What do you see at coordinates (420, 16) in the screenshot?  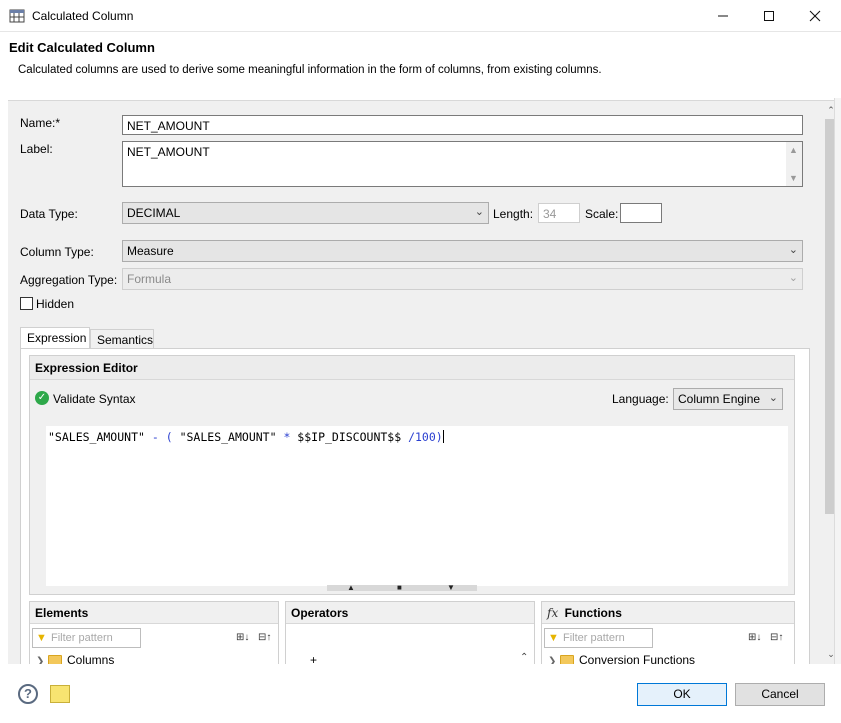 I see `title-bar: Calculated Column` at bounding box center [420, 16].